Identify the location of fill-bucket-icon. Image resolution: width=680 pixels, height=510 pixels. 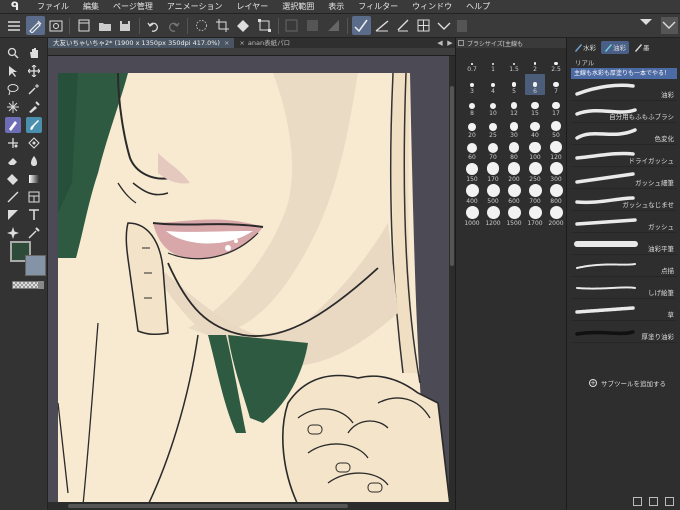
(243, 25).